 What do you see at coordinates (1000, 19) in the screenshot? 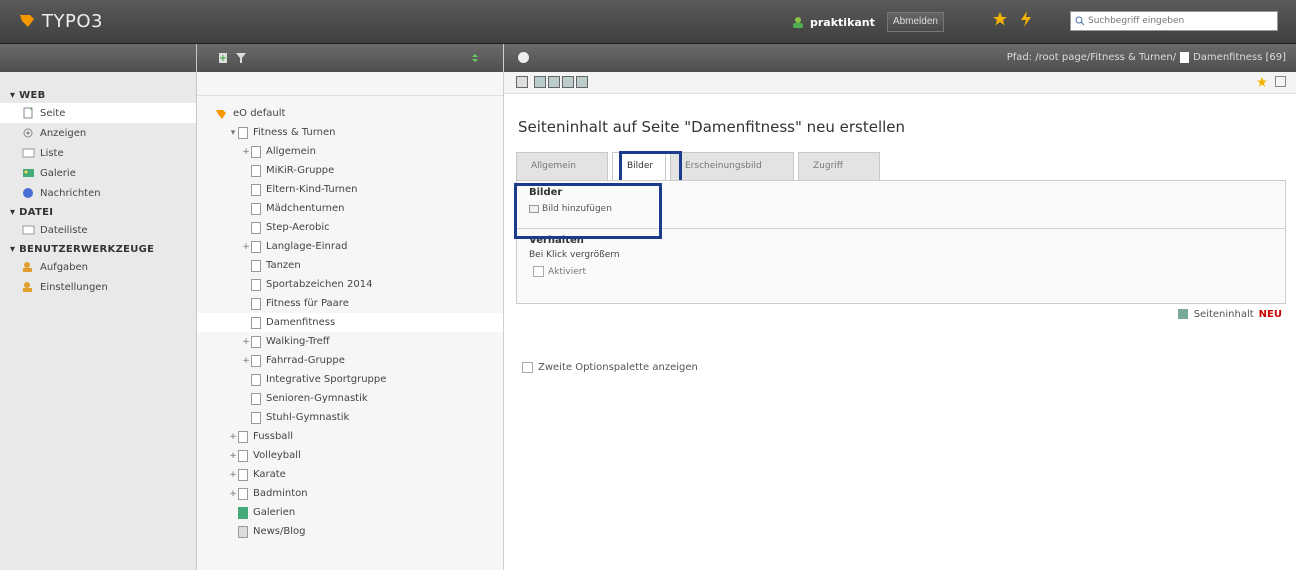
I see `bookmark-star-icon` at bounding box center [1000, 19].